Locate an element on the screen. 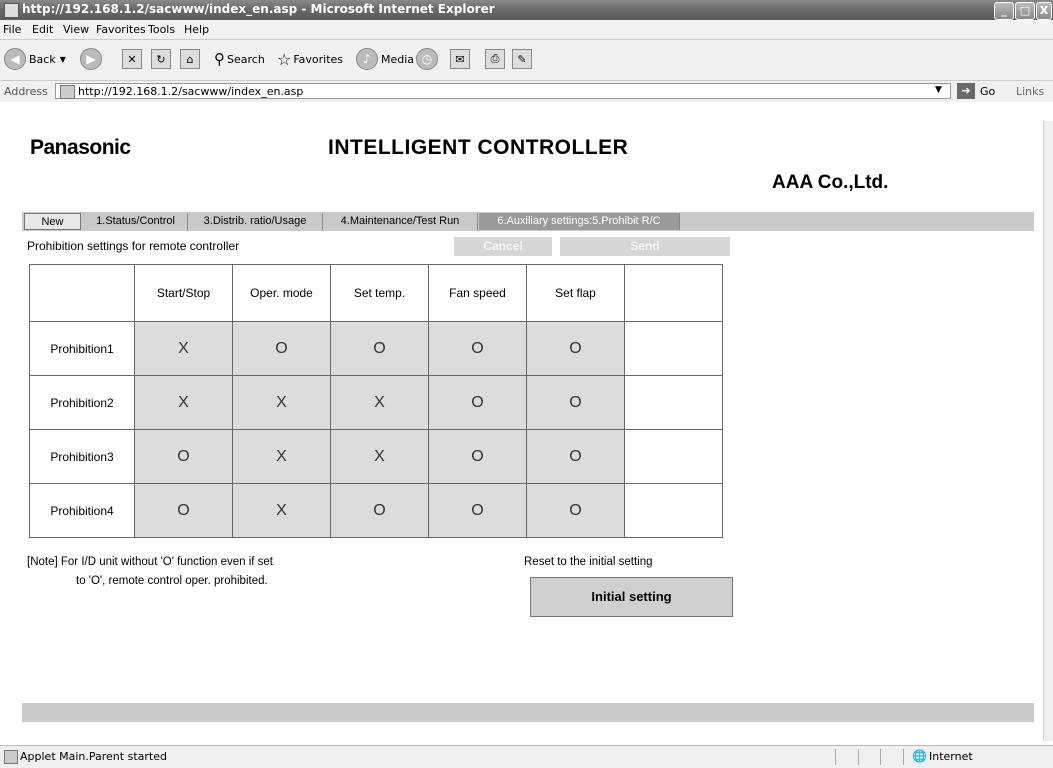  edit-button: ✎ is located at coordinates (522, 59).